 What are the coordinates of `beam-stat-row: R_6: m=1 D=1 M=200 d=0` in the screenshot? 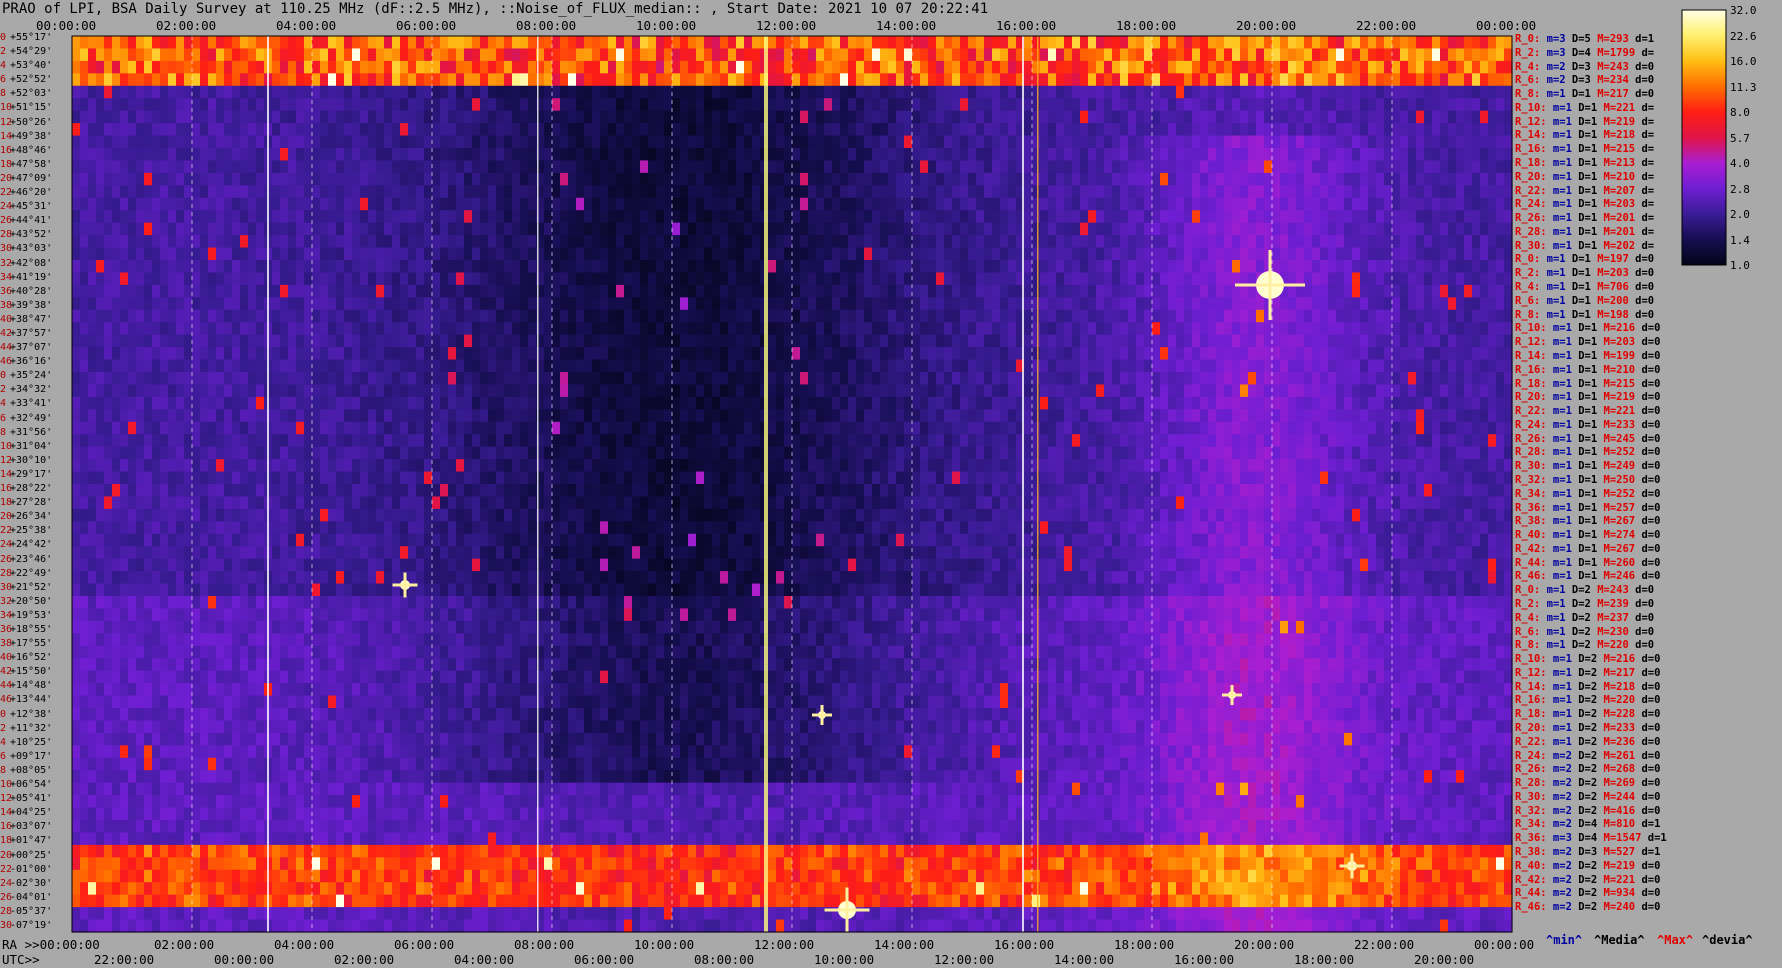 It's located at (1585, 300).